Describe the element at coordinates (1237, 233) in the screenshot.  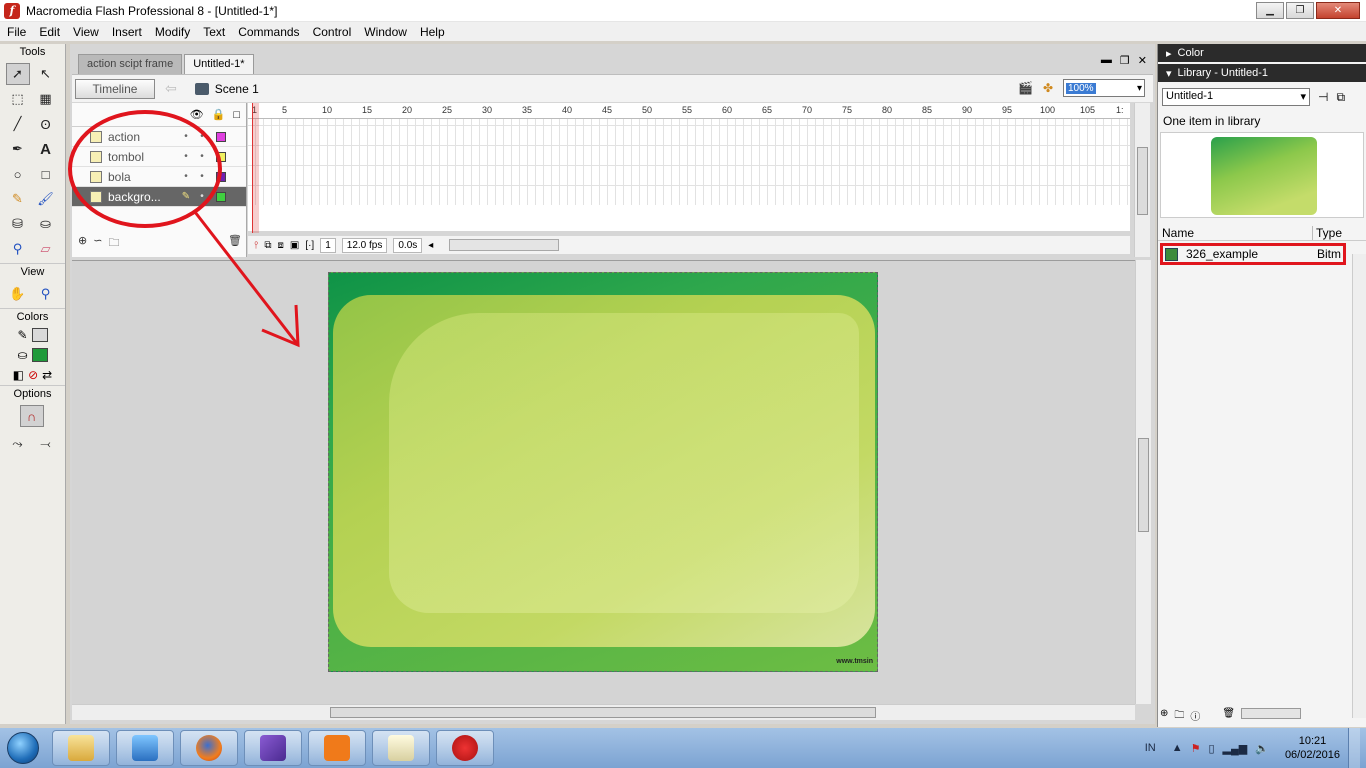
I see `column-name: Name` at that location.